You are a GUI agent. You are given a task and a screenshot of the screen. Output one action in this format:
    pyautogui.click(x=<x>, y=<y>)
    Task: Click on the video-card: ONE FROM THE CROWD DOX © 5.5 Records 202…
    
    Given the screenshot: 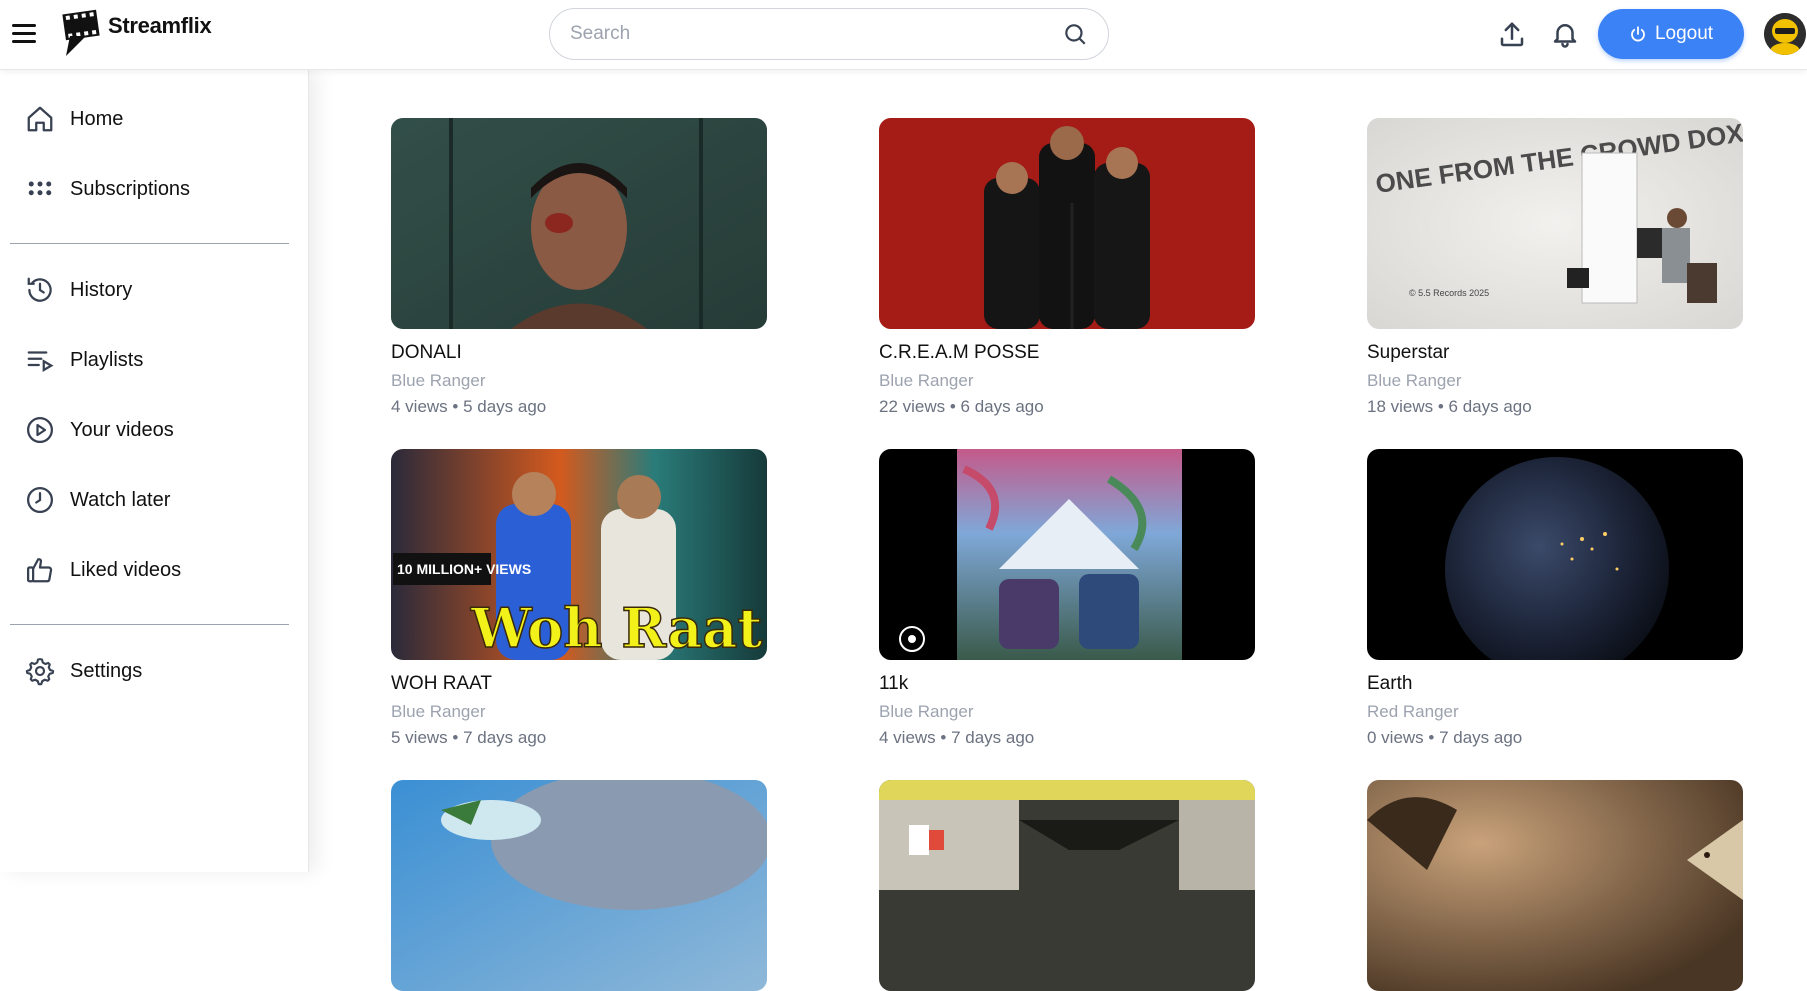 What is the action you would take?
    pyautogui.click(x=1555, y=267)
    